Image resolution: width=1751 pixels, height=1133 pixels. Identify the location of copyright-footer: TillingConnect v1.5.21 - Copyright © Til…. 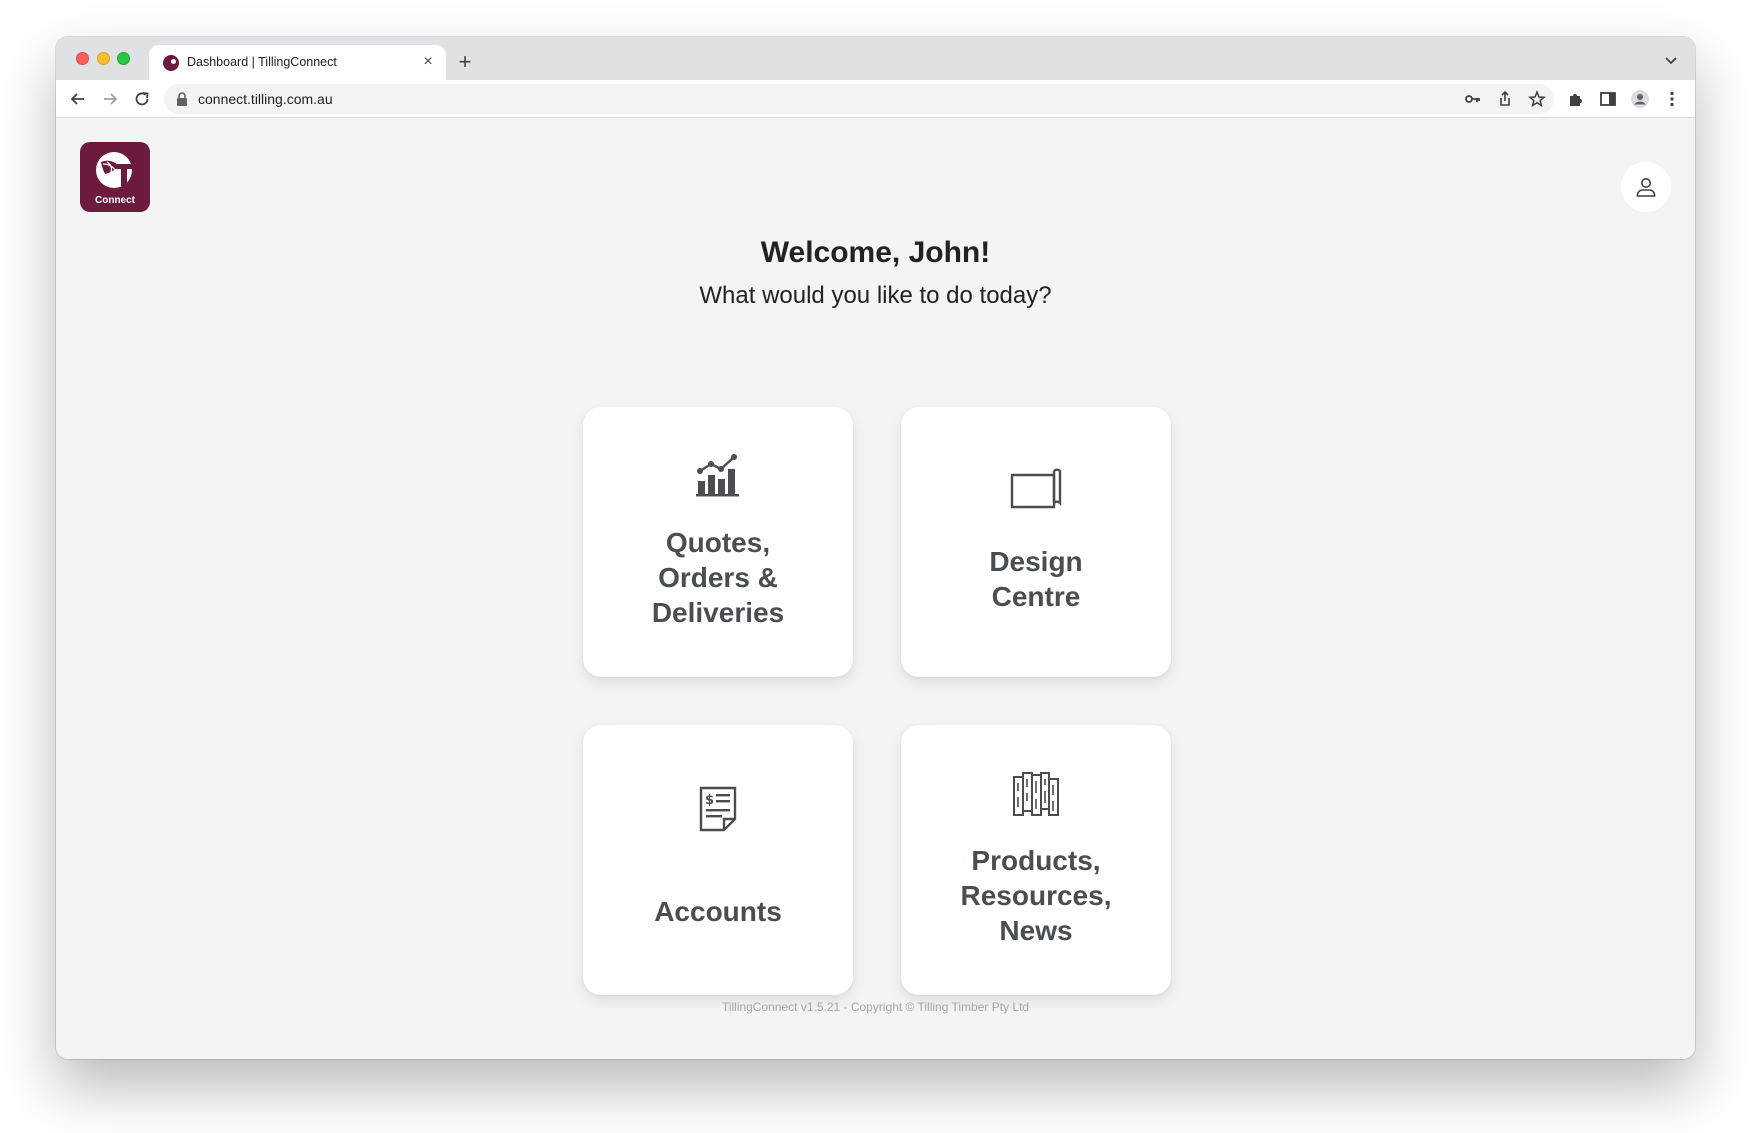
(875, 1007).